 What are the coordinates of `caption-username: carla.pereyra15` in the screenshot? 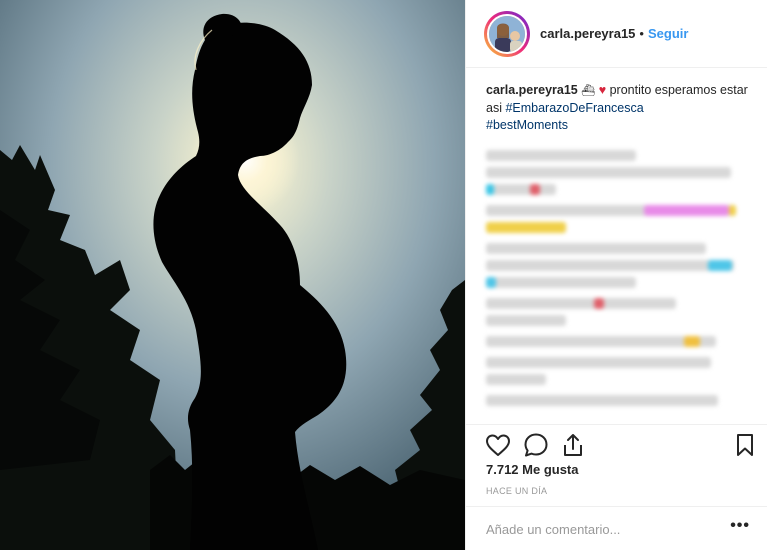 It's located at (532, 90).